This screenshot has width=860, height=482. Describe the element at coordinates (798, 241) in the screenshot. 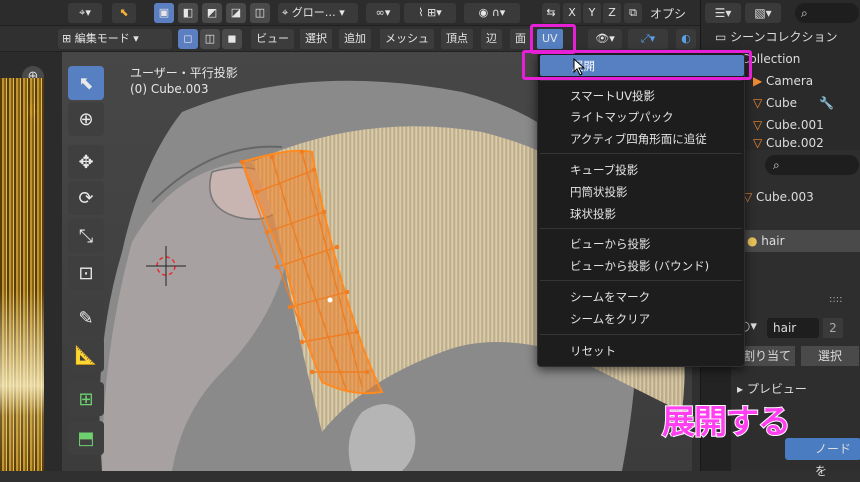

I see `material-slot-hair: ● hair` at that location.